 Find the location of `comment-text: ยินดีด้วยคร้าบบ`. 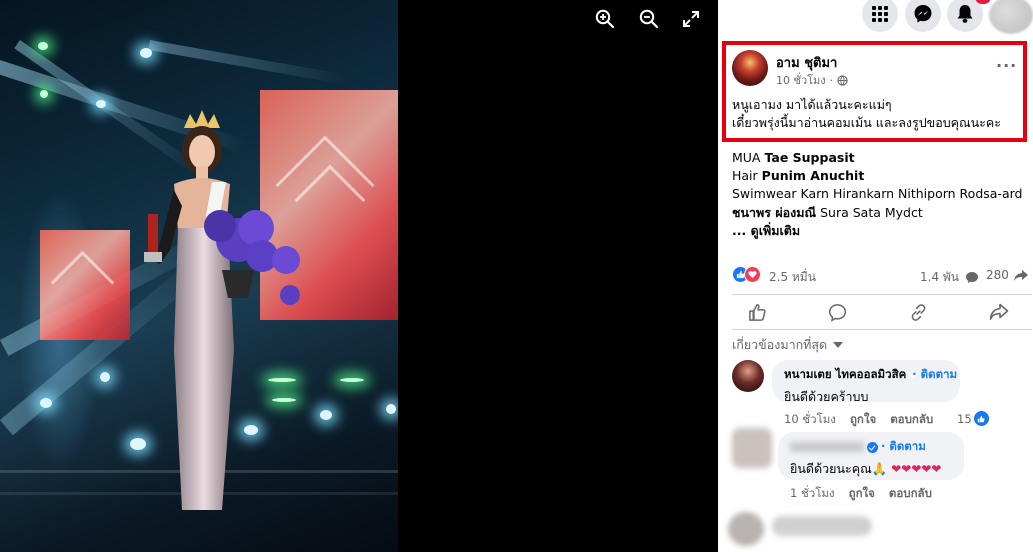

comment-text: ยินดีด้วยคร้าบบ is located at coordinates (826, 396).